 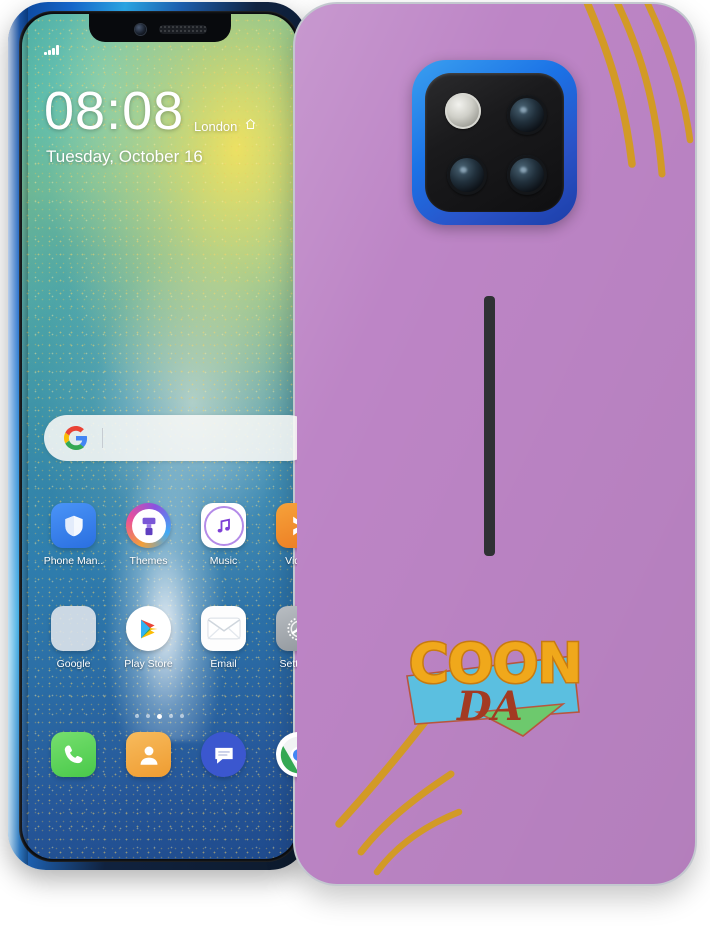 I want to click on play-triangle-icon, so click(x=286, y=525).